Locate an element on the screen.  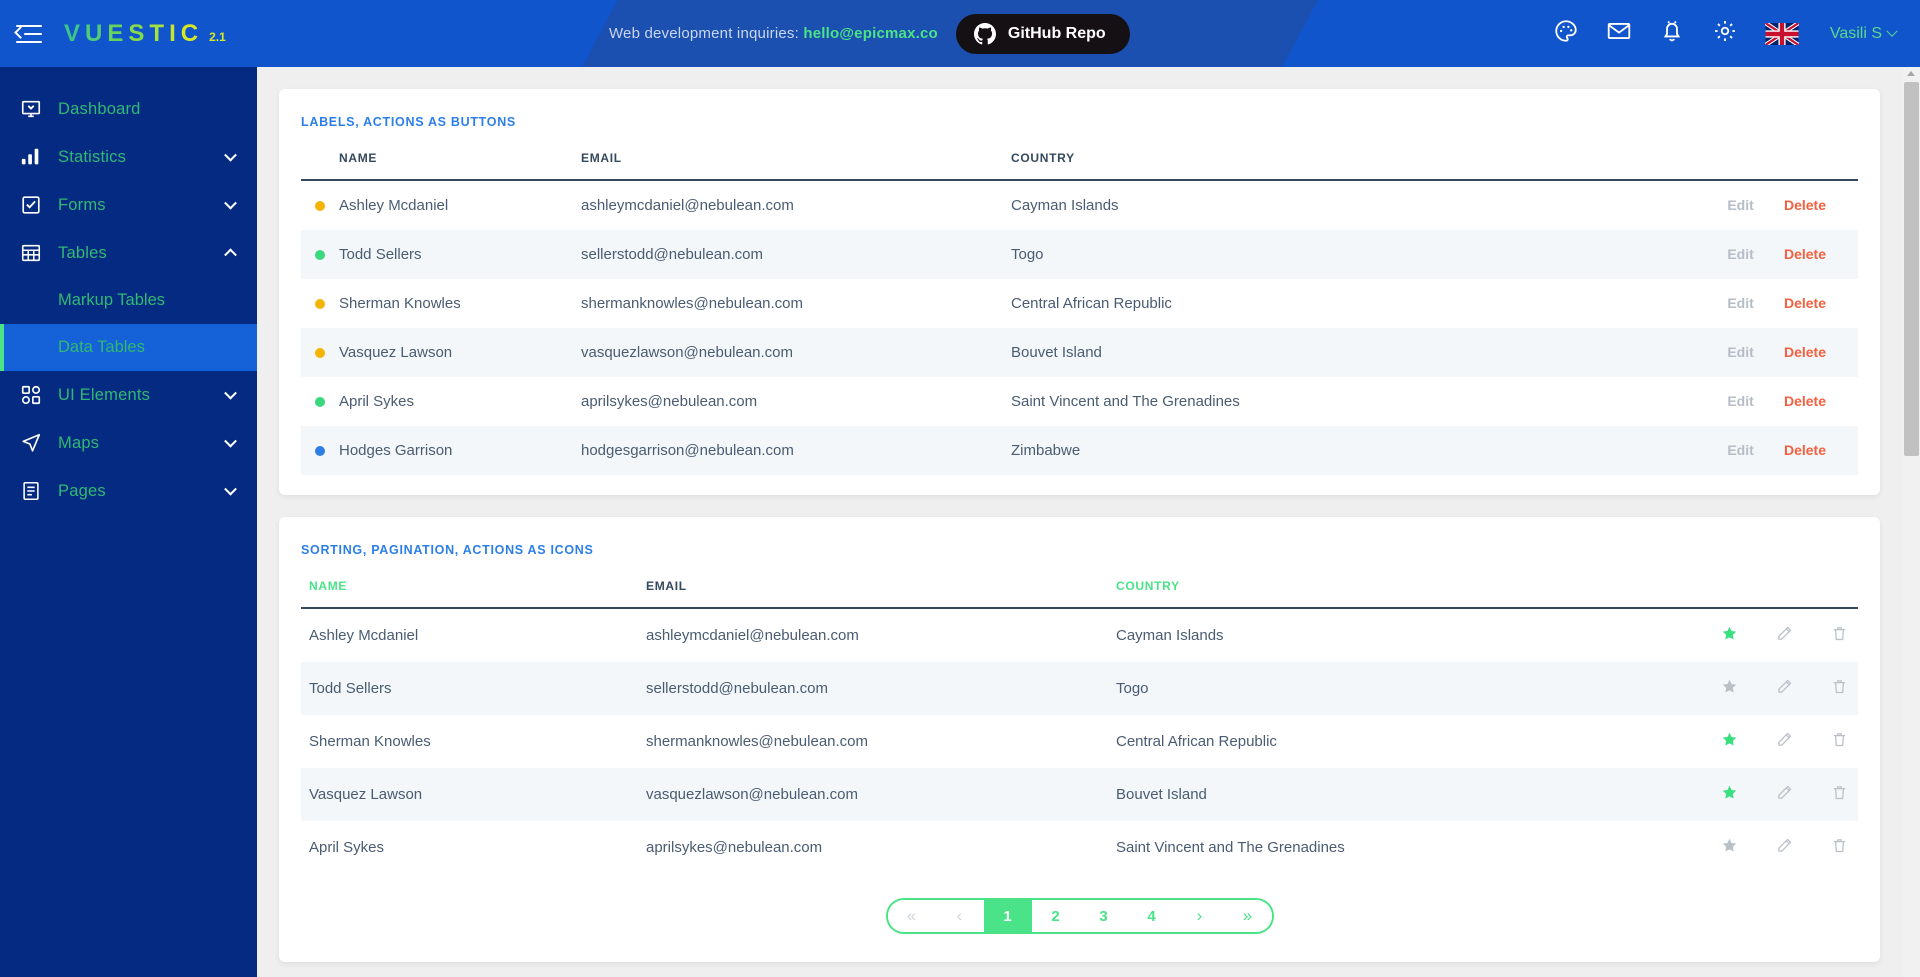
cell-email: shermanknowles@nebulean.com is located at coordinates (692, 303).